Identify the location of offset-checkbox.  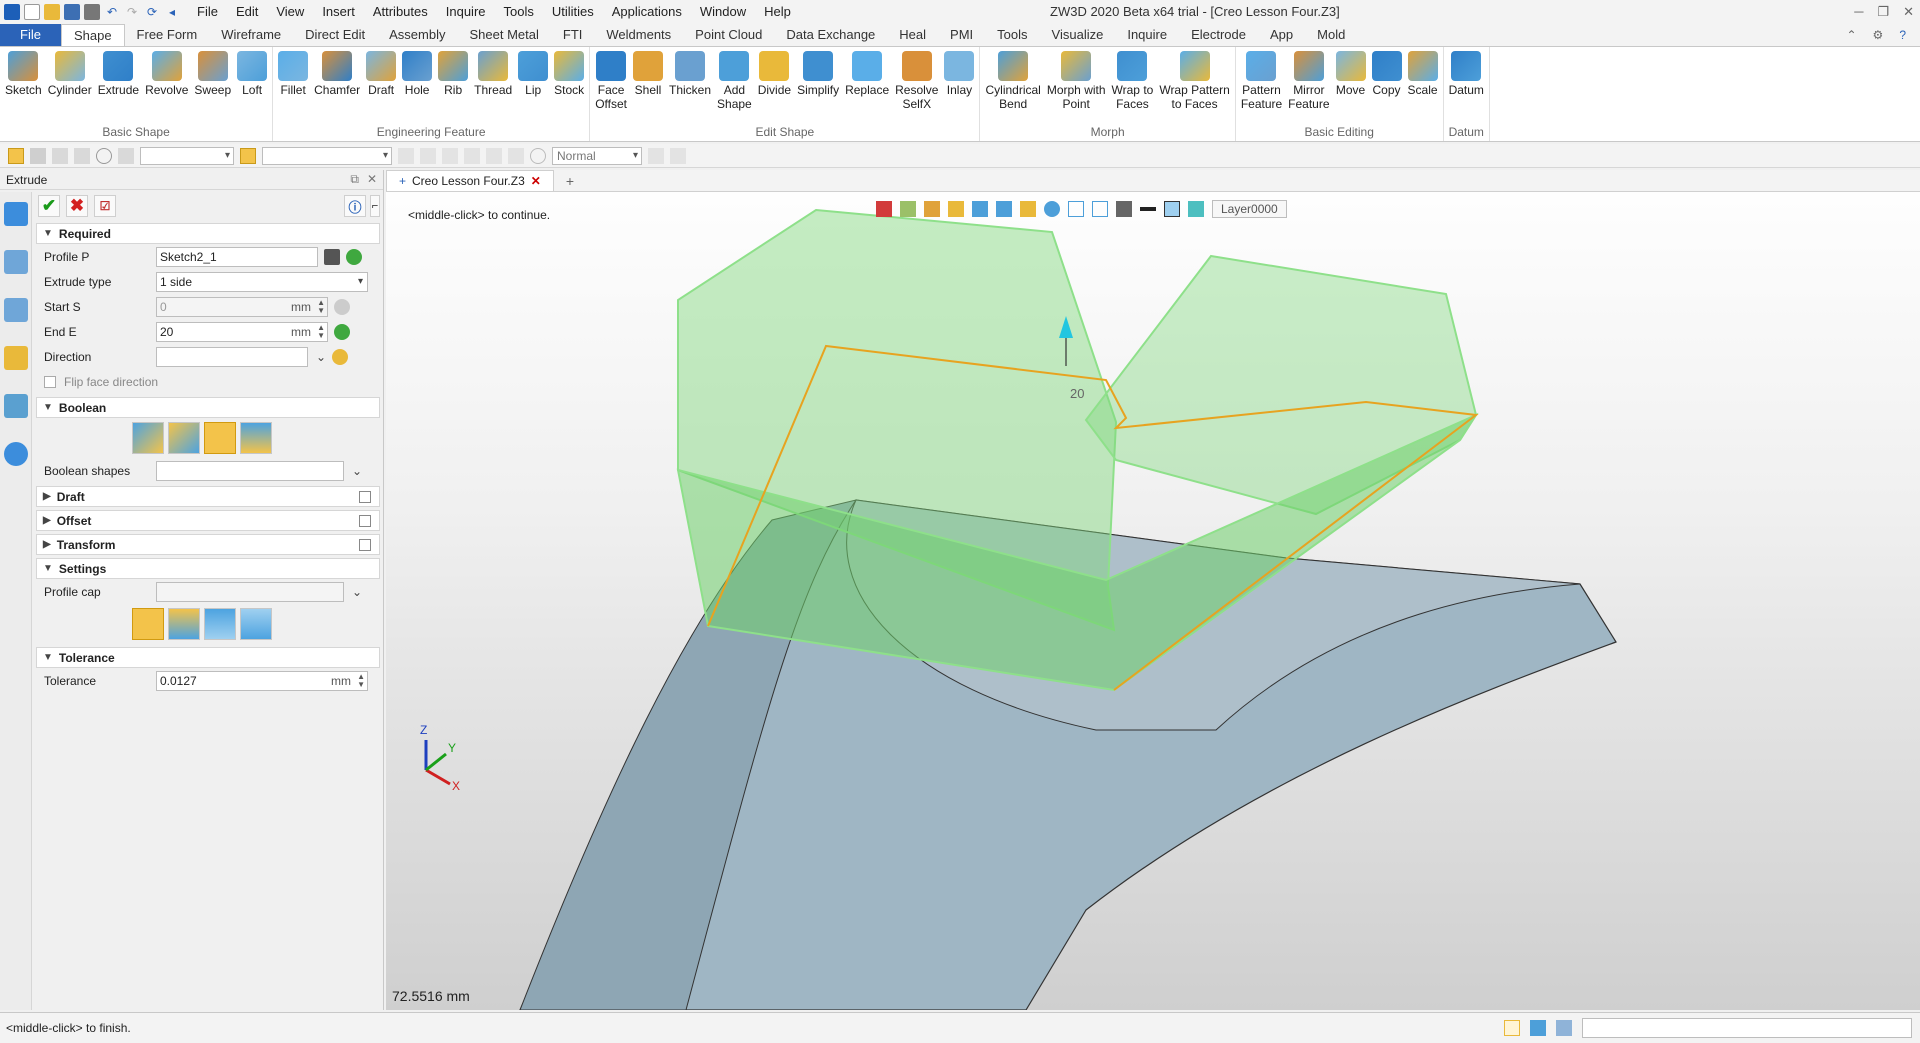
(365, 520).